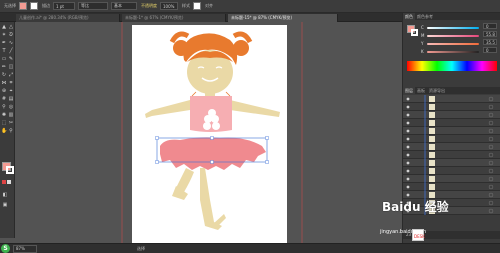 This screenshot has height=253, width=500. What do you see at coordinates (423, 35) in the screenshot?
I see `channel-m-label: M` at bounding box center [423, 35].